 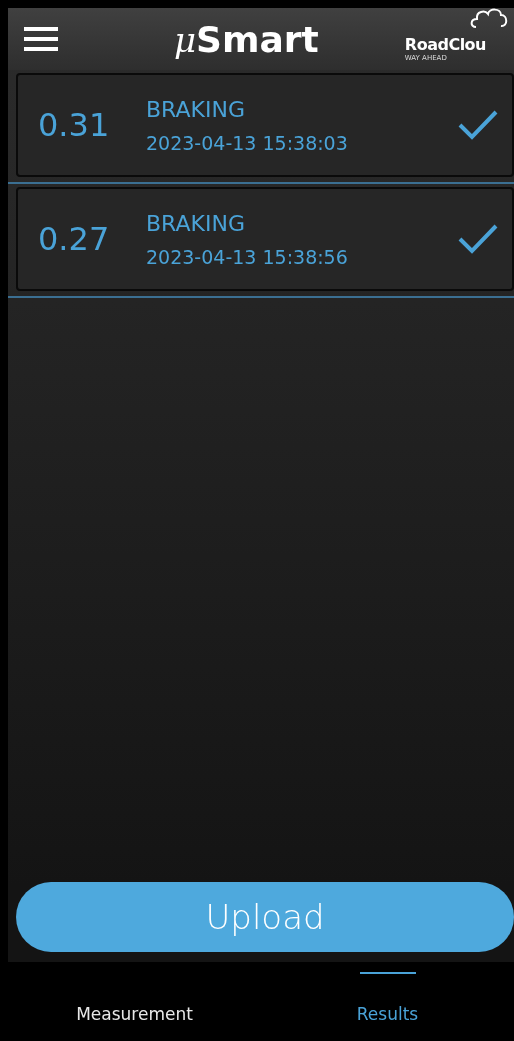 I want to click on tab: Results, so click(x=387, y=1001).